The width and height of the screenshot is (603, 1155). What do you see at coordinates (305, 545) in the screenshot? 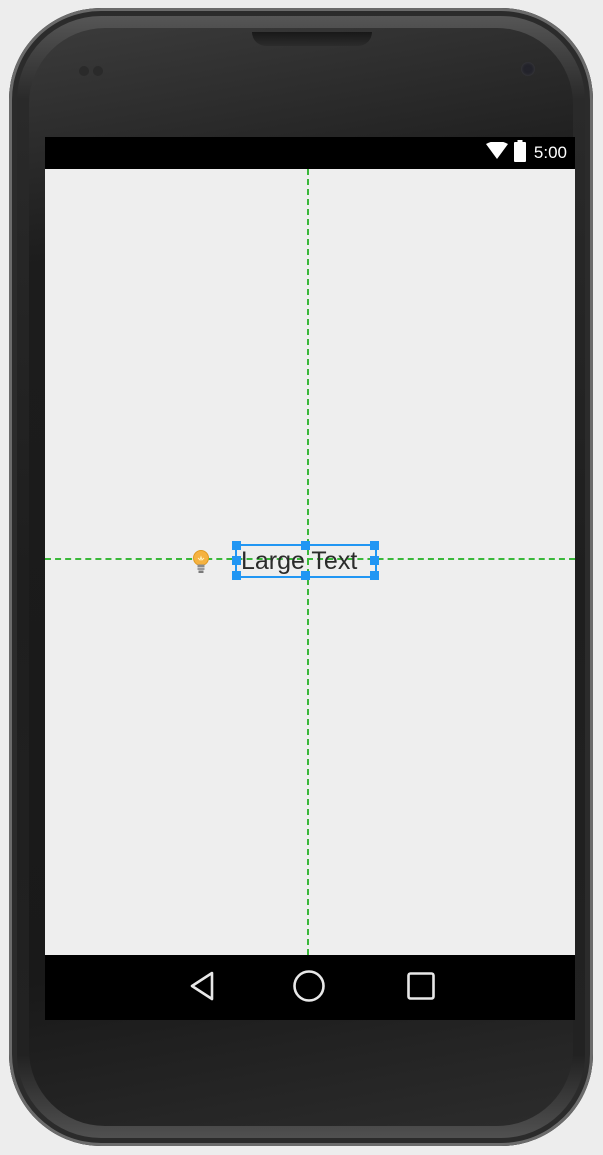
I see `resize-handle-top` at bounding box center [305, 545].